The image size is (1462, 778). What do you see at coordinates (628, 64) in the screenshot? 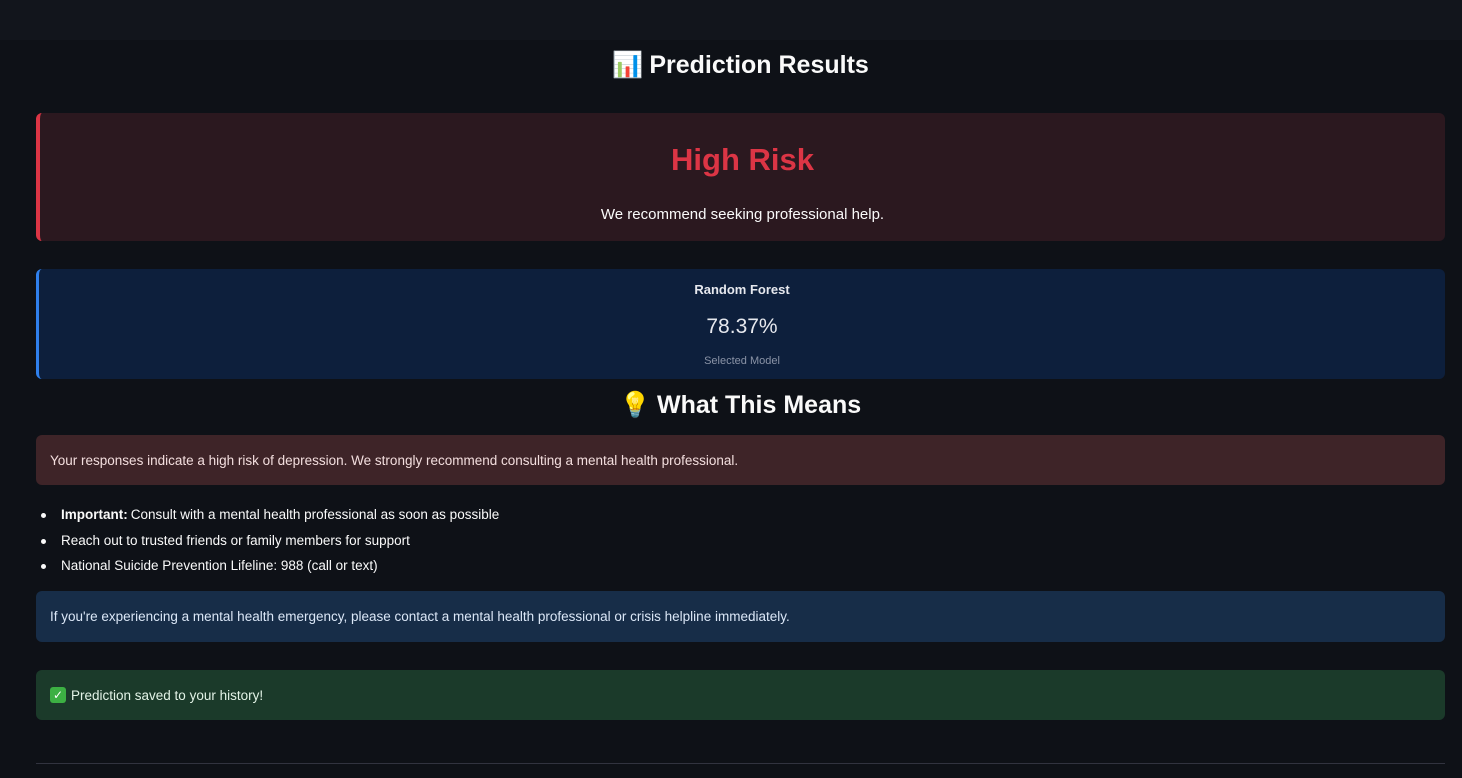
I see `bar-chart-icon: 📊` at bounding box center [628, 64].